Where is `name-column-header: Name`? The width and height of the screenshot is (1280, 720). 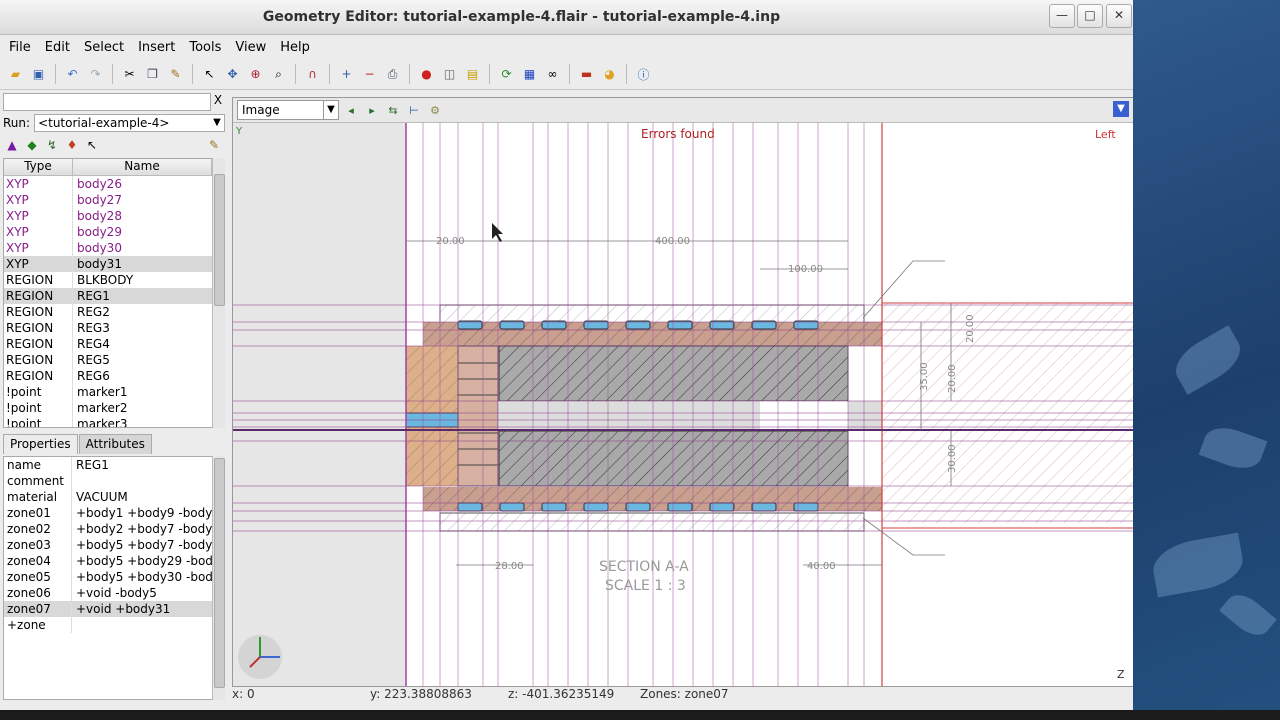
name-column-header: Name is located at coordinates (142, 167).